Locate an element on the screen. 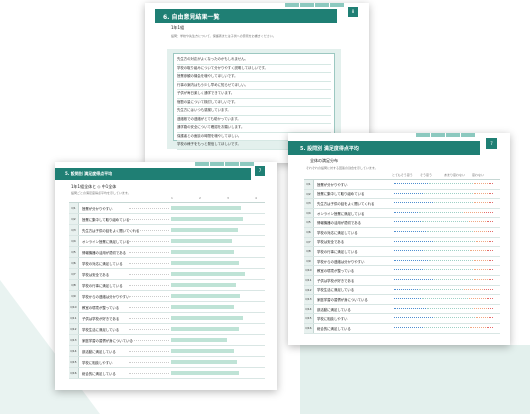 The height and width of the screenshot is (414, 530). table-row: Q9 学校からの連絡は分かりやすい is located at coordinates (167, 296).